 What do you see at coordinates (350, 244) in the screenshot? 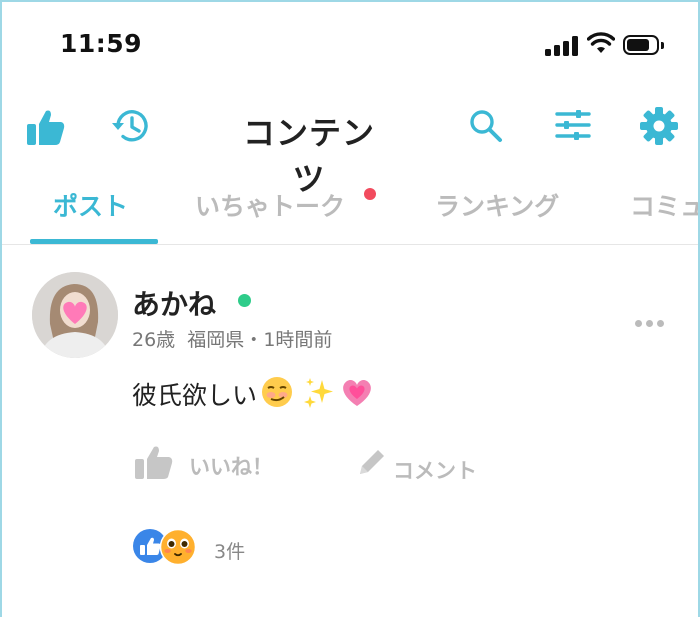
I see `tab-divider` at bounding box center [350, 244].